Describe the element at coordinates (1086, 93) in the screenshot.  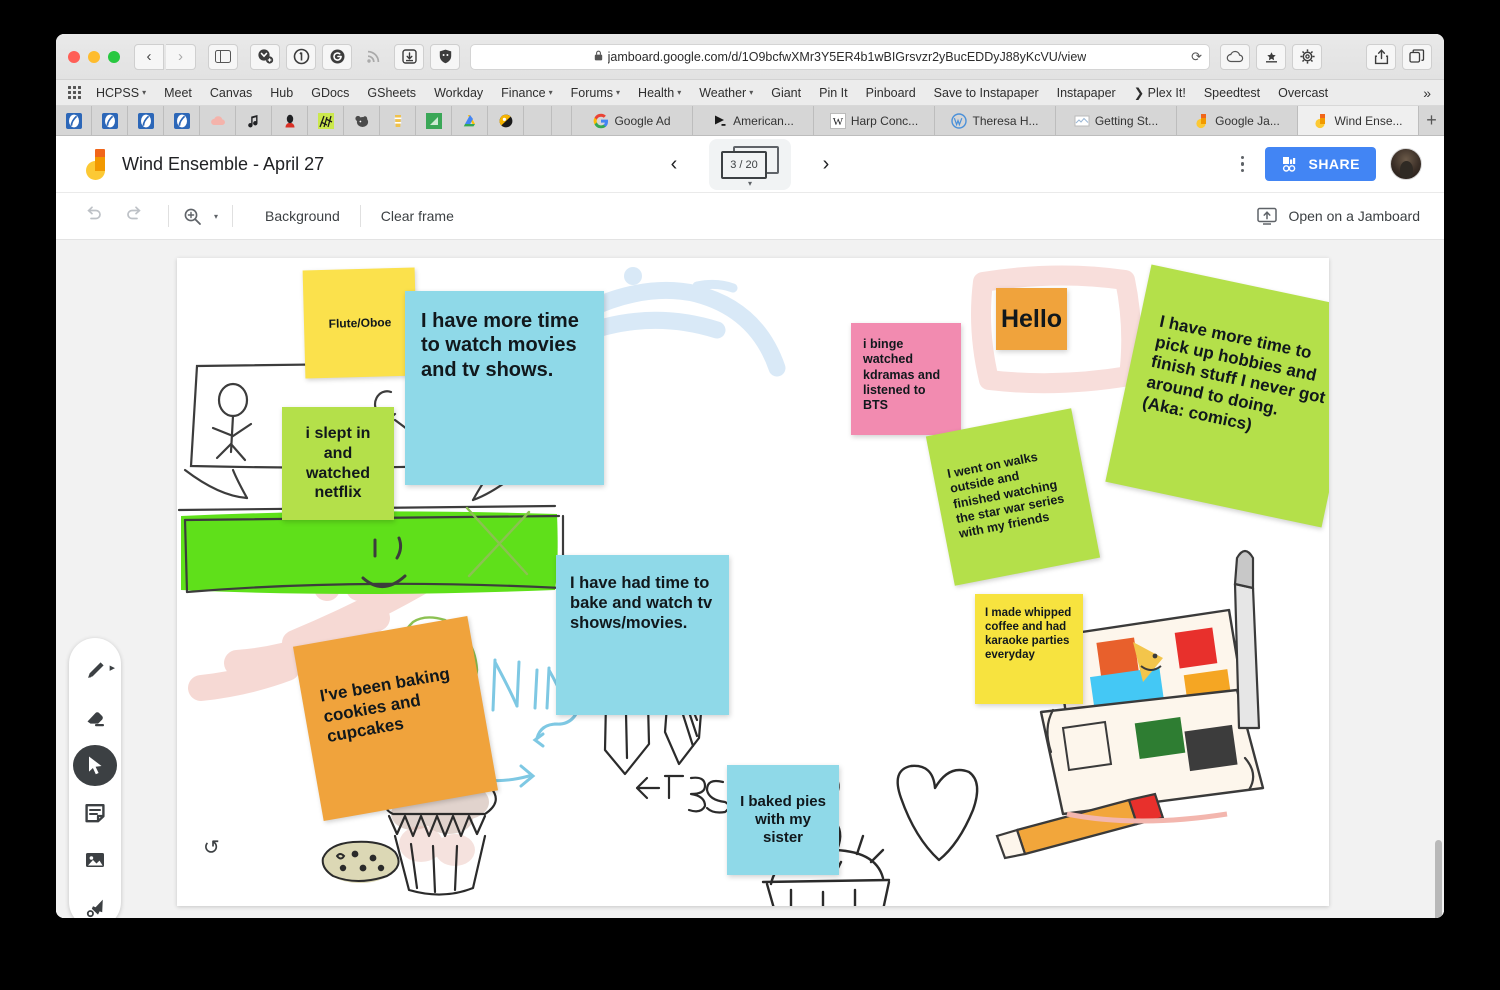
I see `bookmark-instapaper: Instapaper` at that location.